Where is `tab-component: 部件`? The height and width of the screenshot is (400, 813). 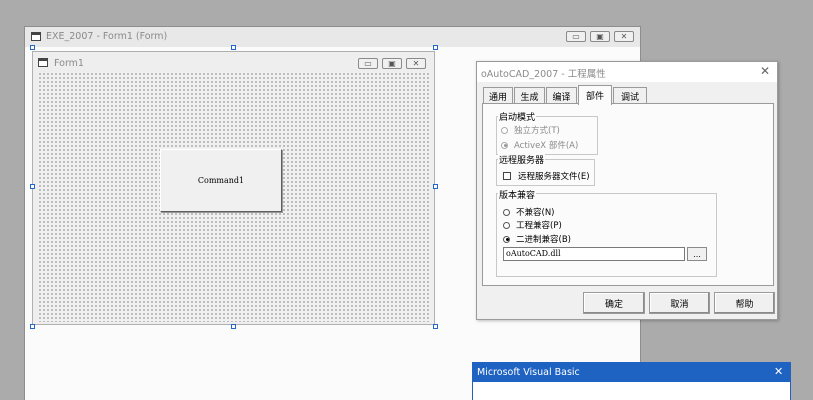 tab-component: 部件 is located at coordinates (595, 95).